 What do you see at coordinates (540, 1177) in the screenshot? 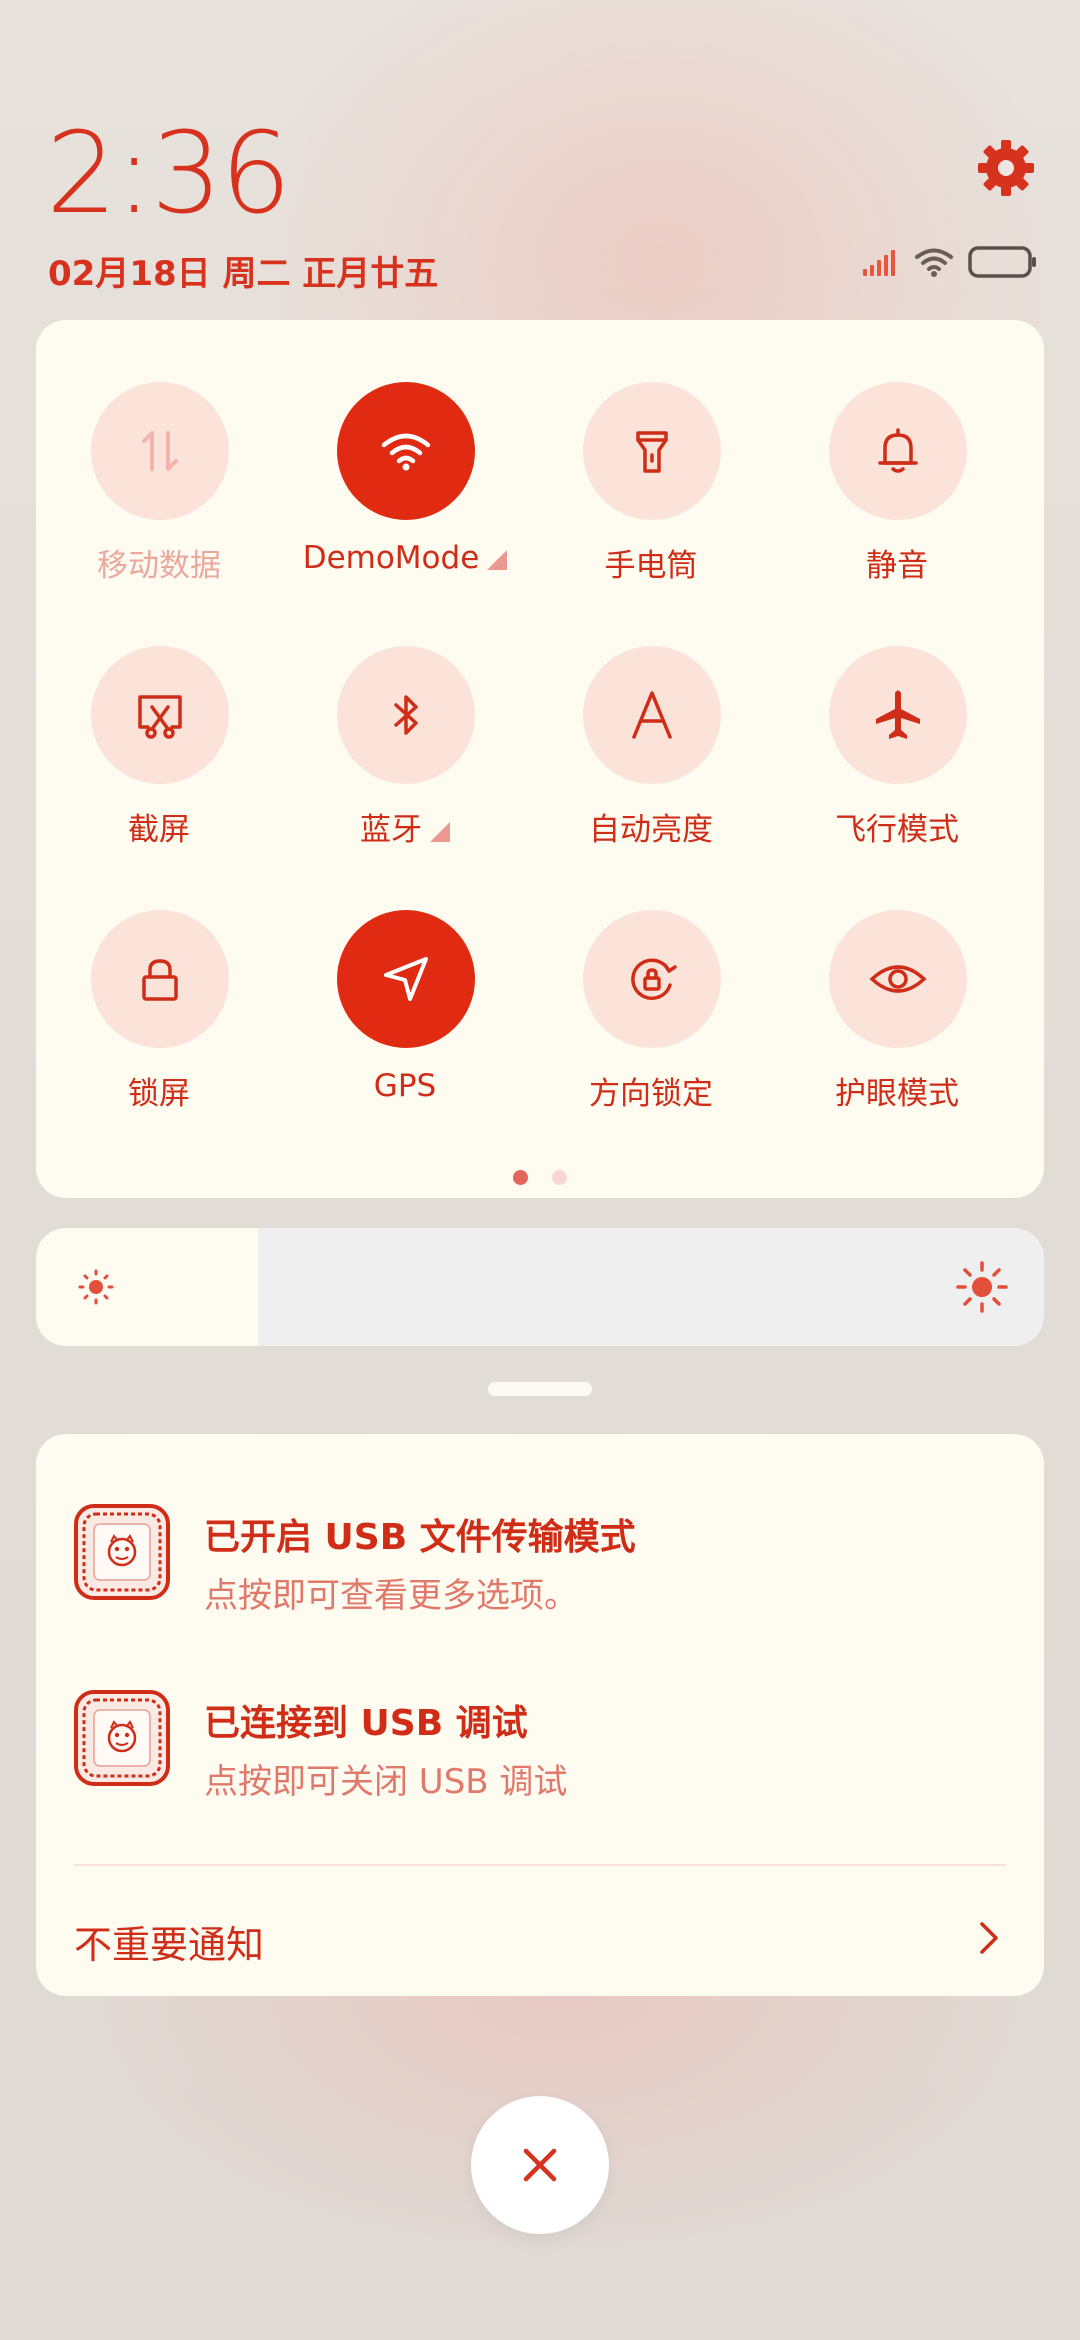
I see `page-indicator` at bounding box center [540, 1177].